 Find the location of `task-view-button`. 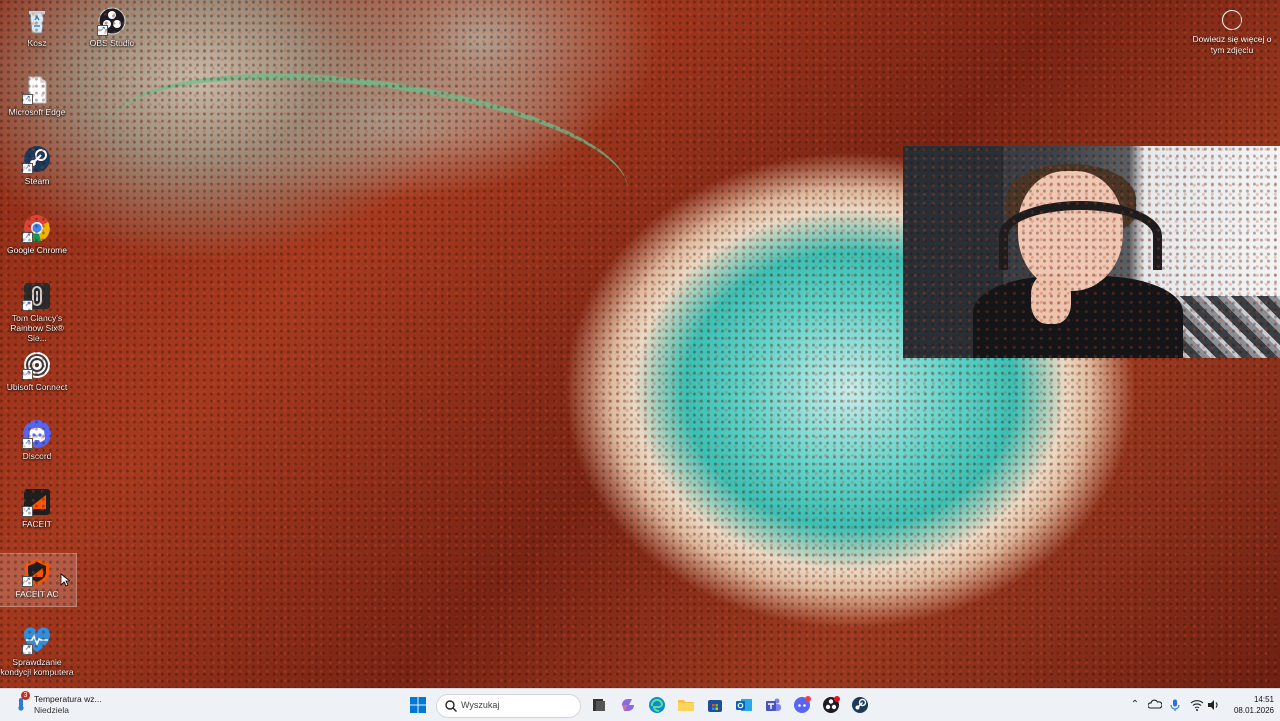

task-view-button is located at coordinates (599, 705).